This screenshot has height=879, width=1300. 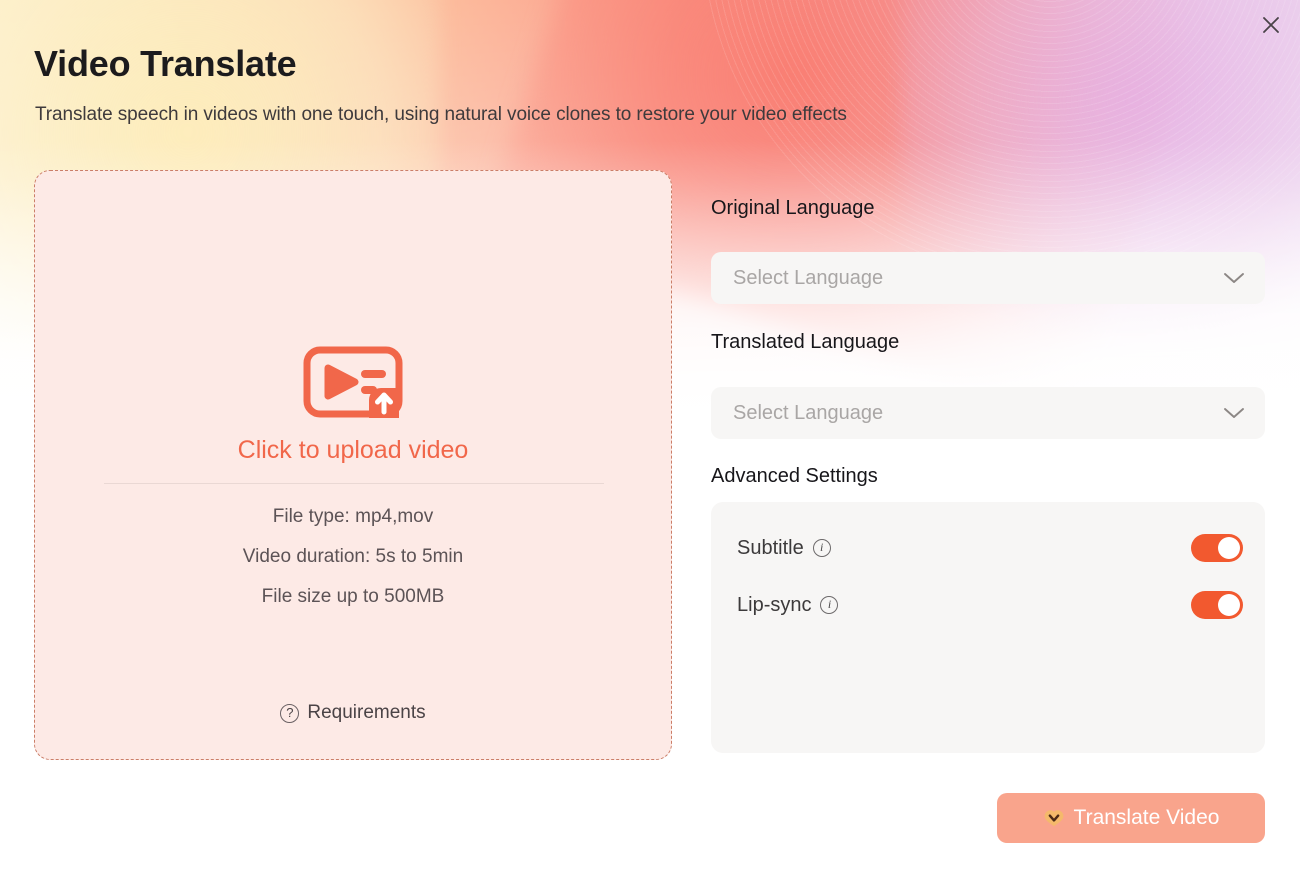 I want to click on translate-video-label: Translate Video, so click(x=1146, y=817).